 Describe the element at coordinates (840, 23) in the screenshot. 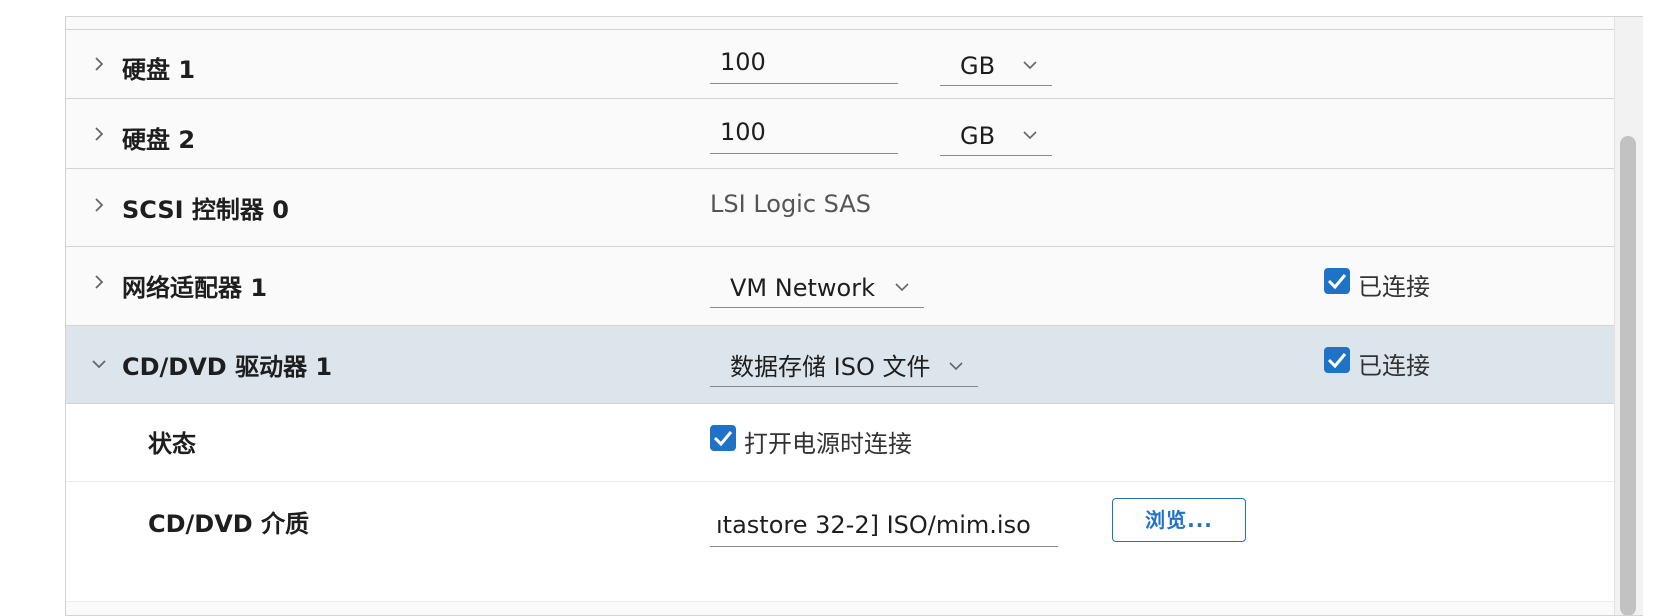

I see `top-strip` at that location.